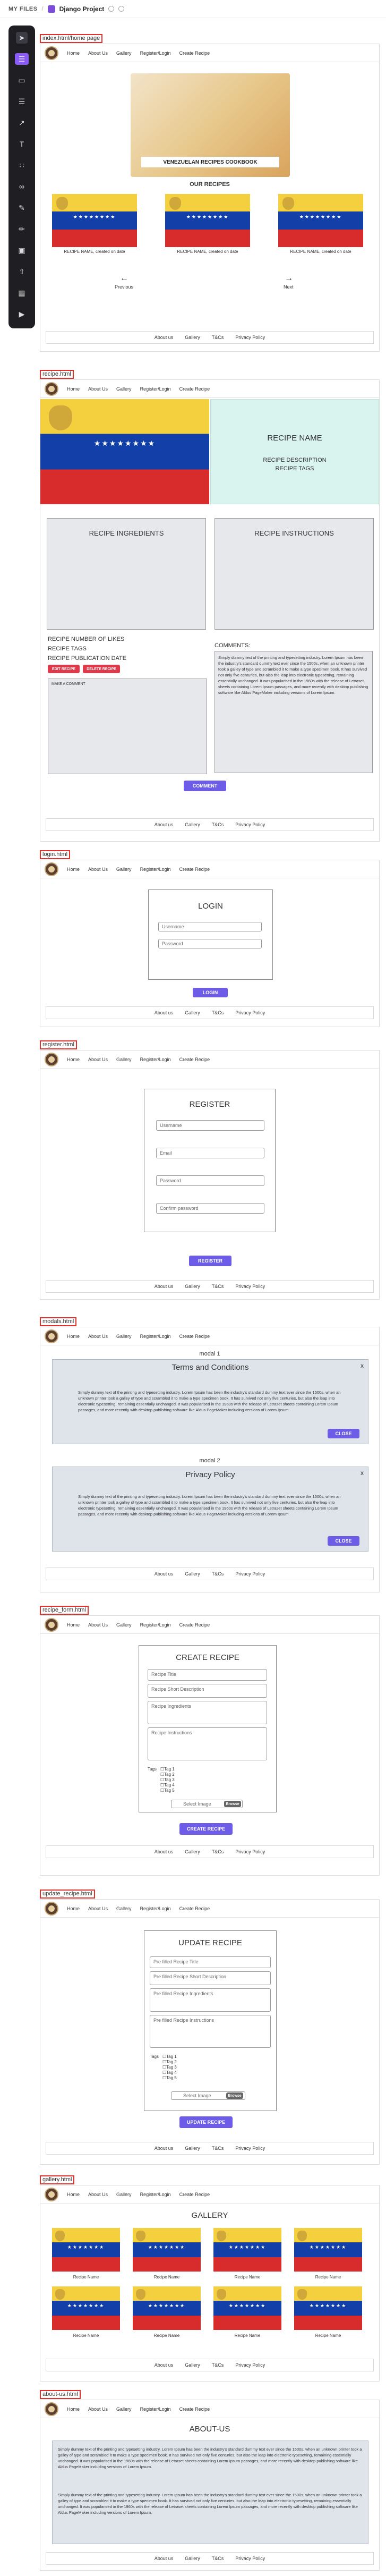 This screenshot has height=2576, width=386. I want to click on edit-recipe-button: EDIT RECIPE, so click(64, 669).